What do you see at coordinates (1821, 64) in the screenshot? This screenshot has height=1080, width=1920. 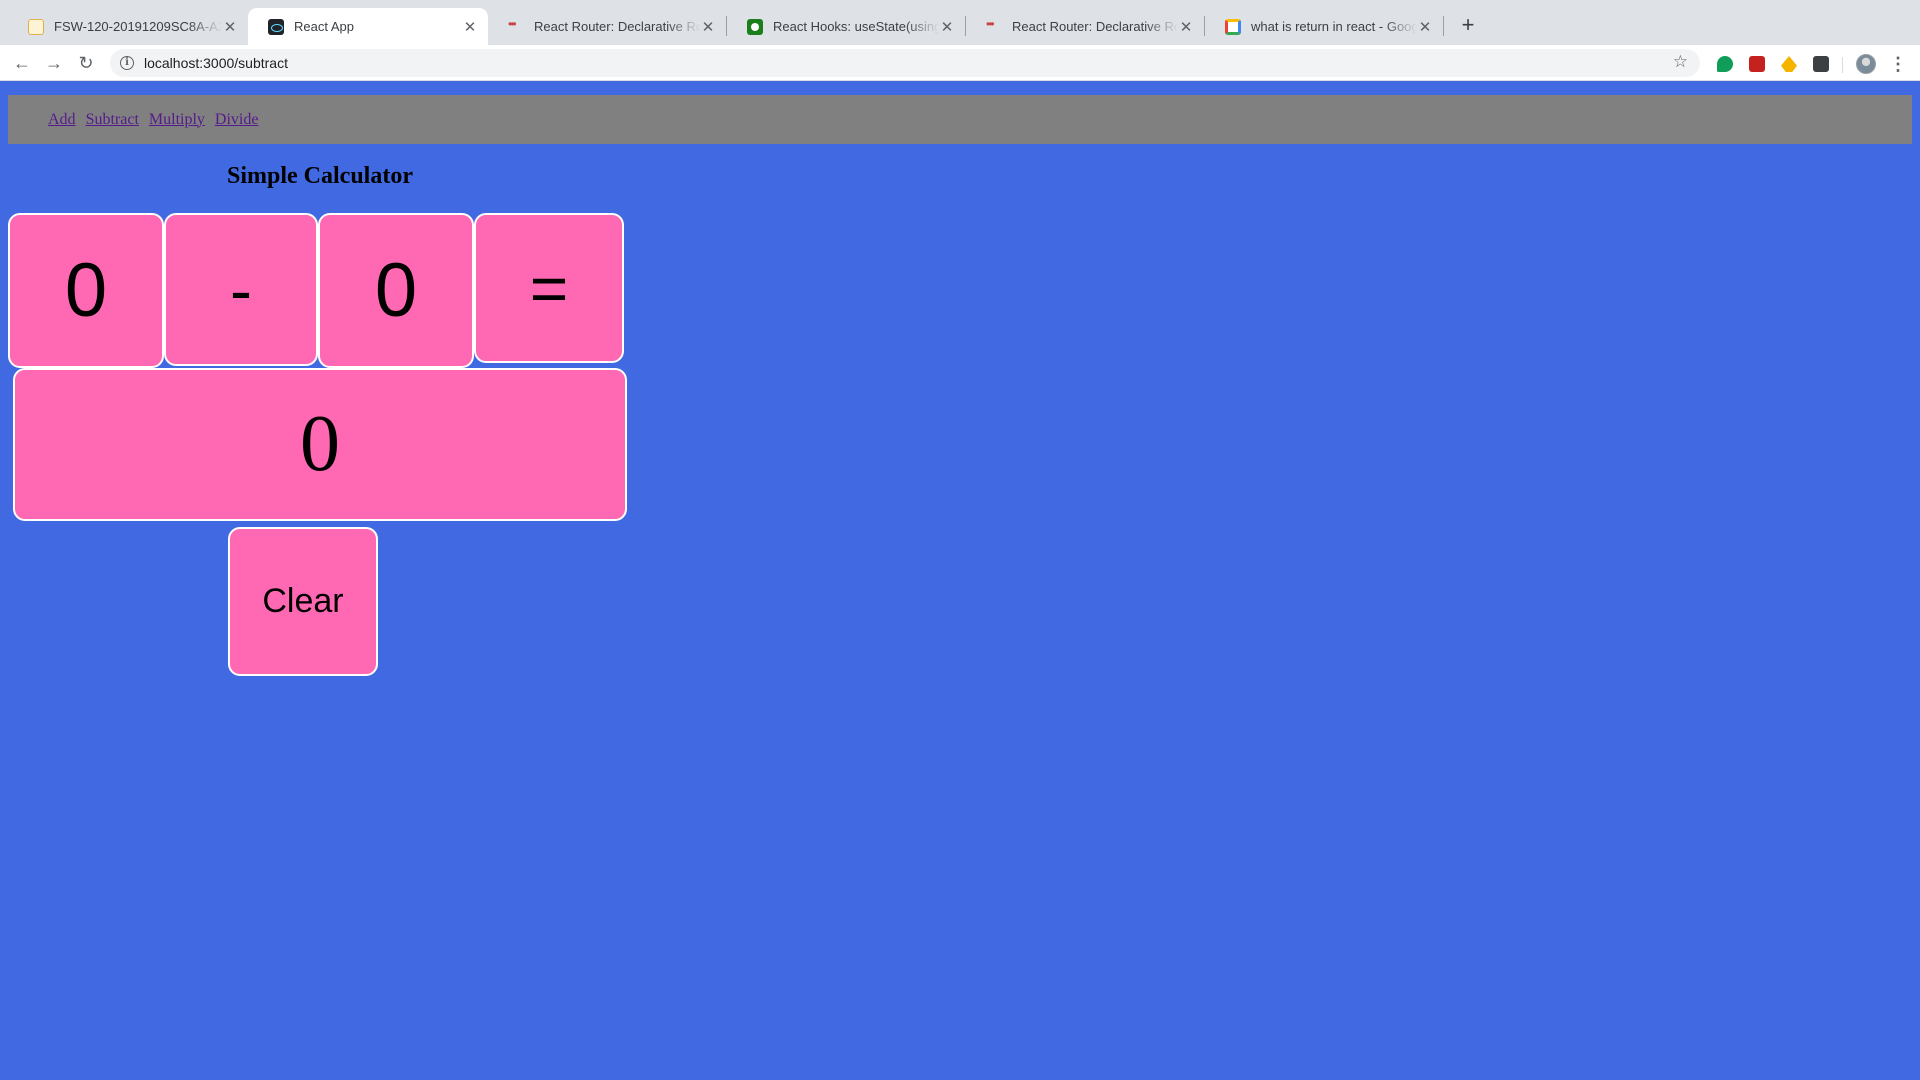 I see `dark-extension-icon` at bounding box center [1821, 64].